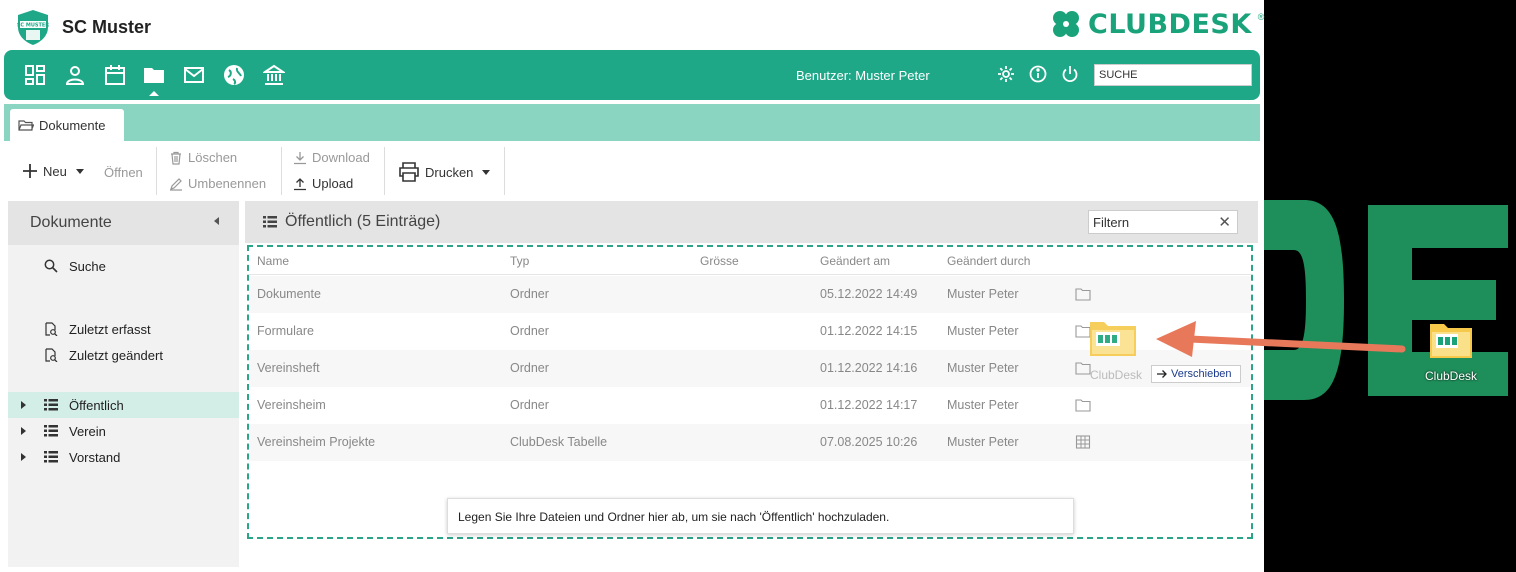 The image size is (1516, 572). Describe the element at coordinates (154, 93) in the screenshot. I see `active-nav-indicator` at that location.